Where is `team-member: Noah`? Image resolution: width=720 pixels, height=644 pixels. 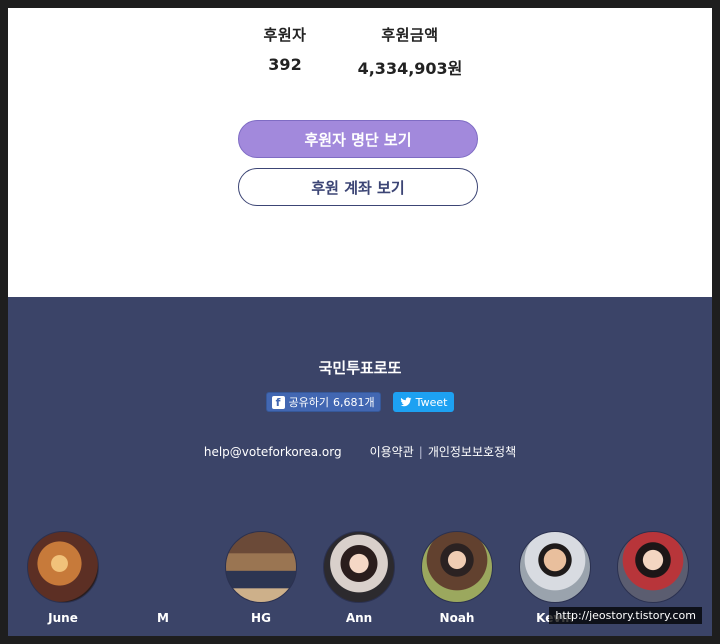 team-member: Noah is located at coordinates (457, 578).